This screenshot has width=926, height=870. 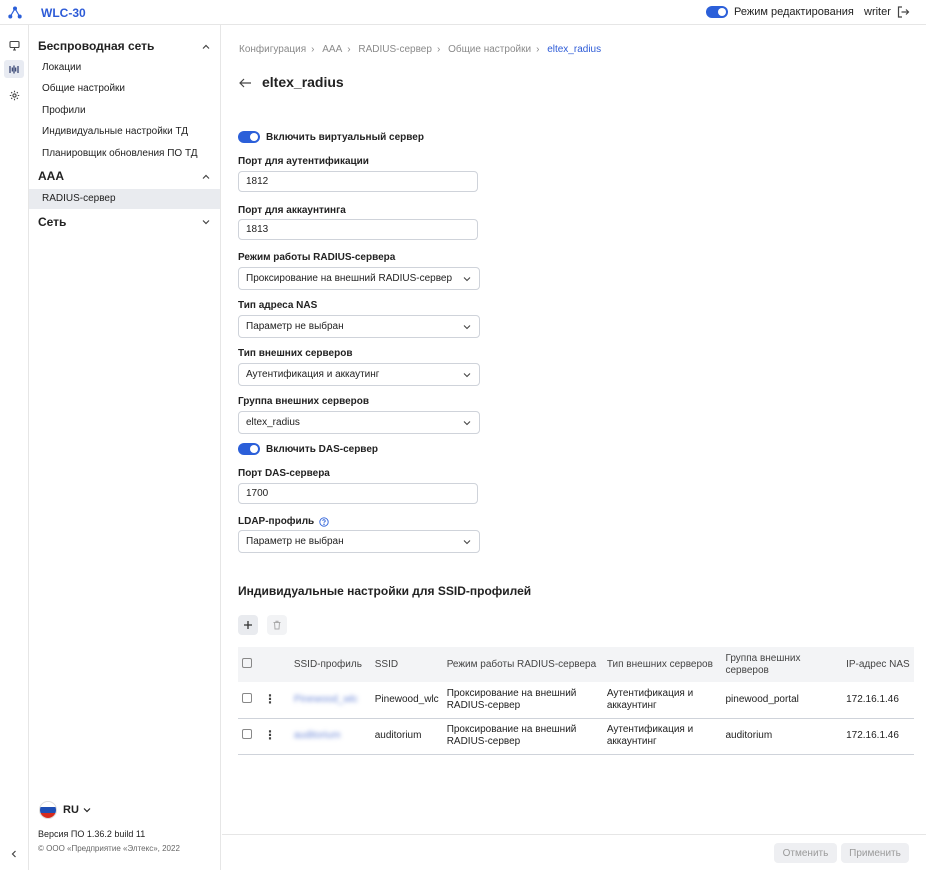 I want to click on russia-flag-icon, so click(x=48, y=810).